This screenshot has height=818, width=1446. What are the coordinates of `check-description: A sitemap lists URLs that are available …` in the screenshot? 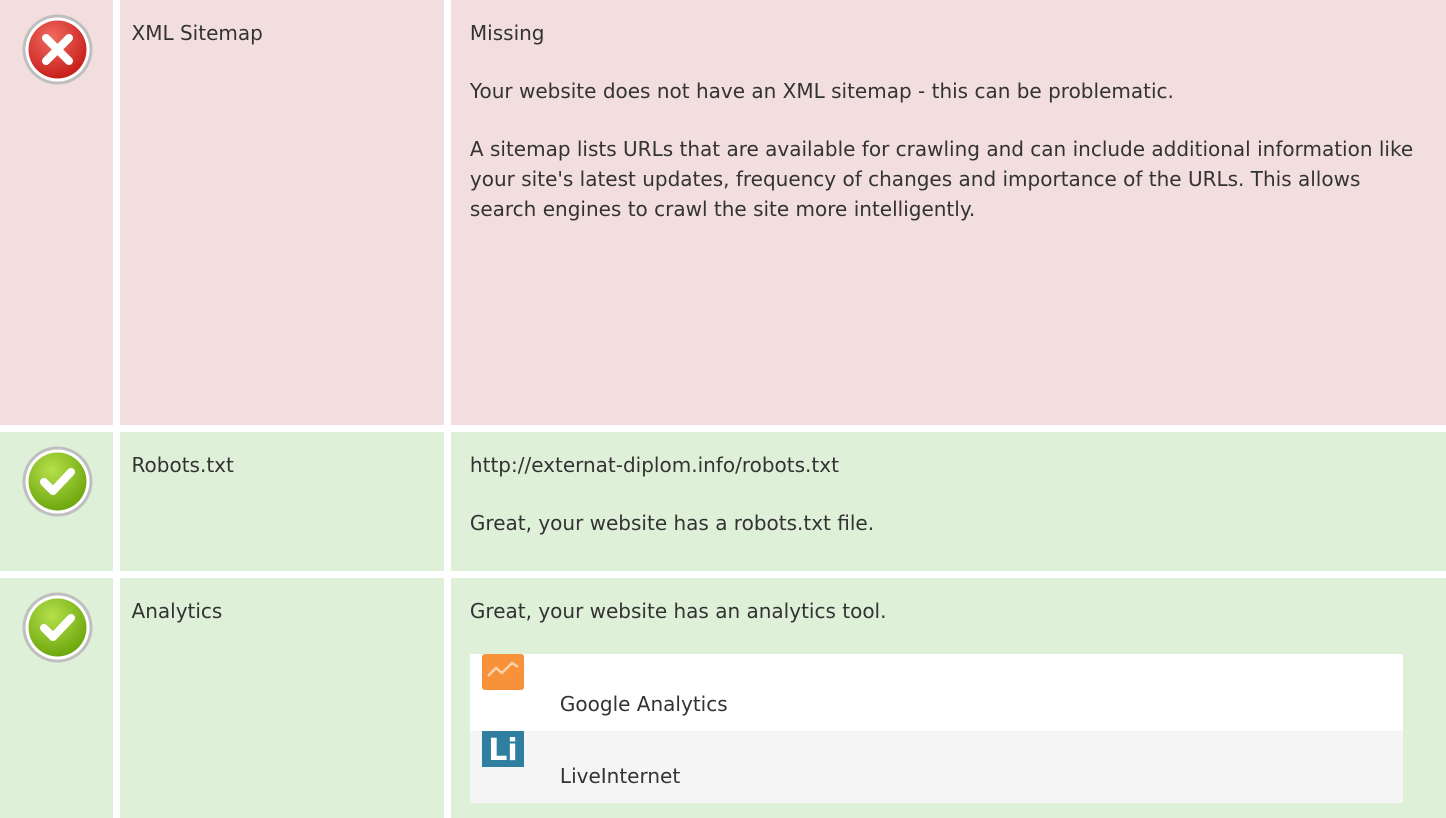 It's located at (941, 179).